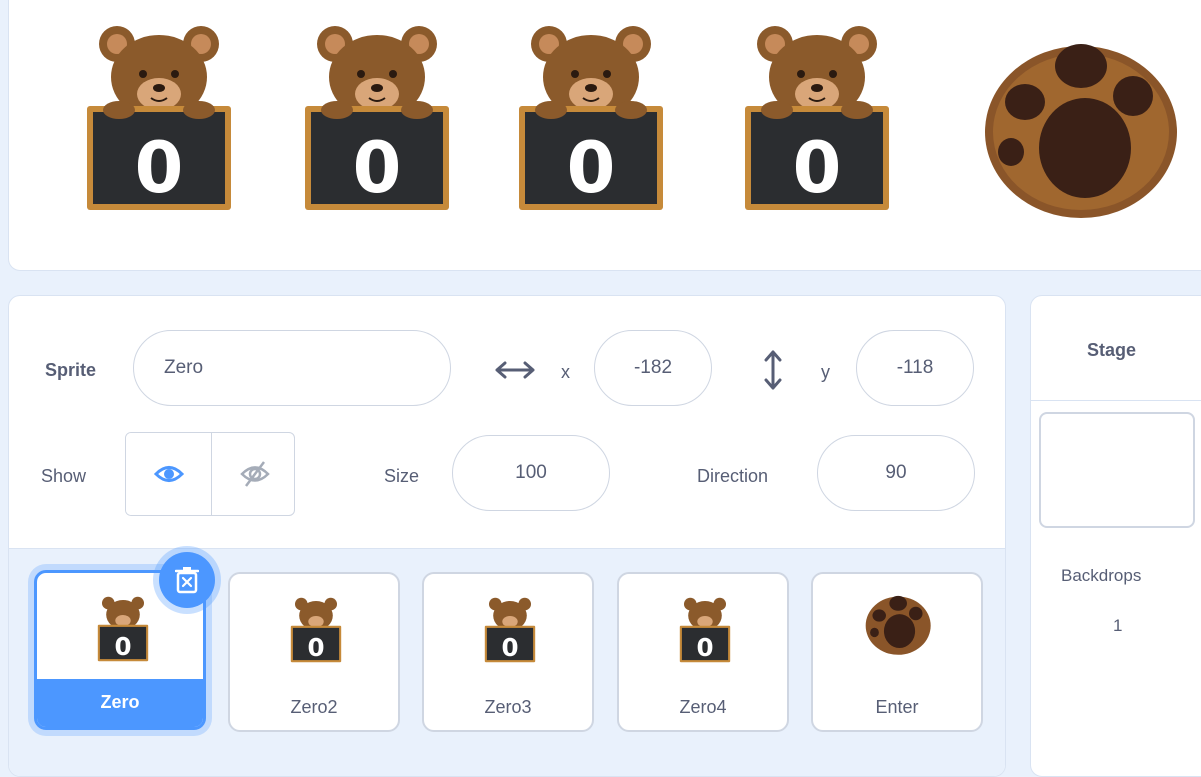 This screenshot has height=777, width=1201. I want to click on stage-bear-sprite-3: 0, so click(591, 118).